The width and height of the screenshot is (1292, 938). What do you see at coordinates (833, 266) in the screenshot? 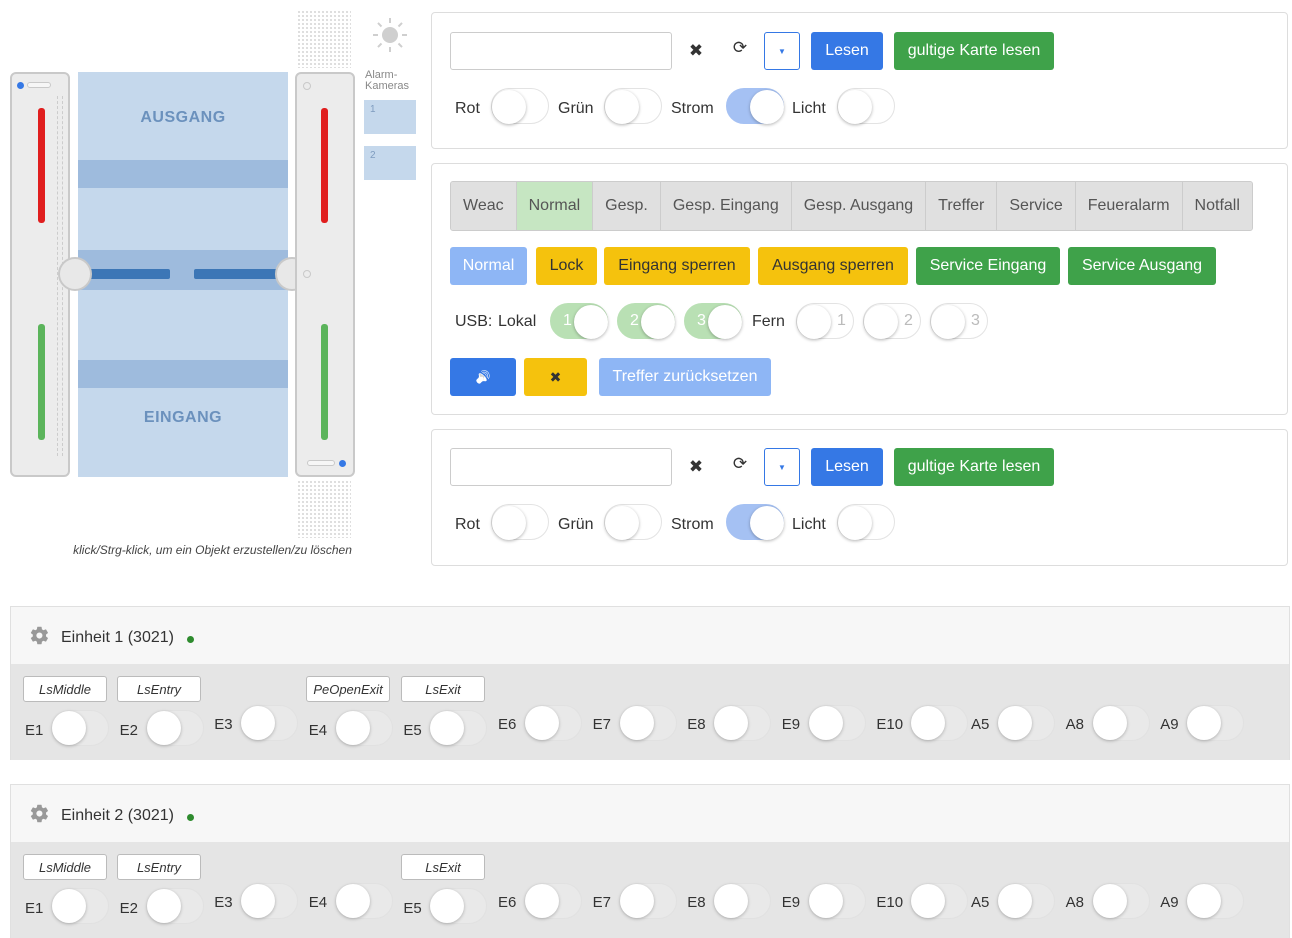
I see `mode-lock-exit-button: Ausgang sperren` at bounding box center [833, 266].